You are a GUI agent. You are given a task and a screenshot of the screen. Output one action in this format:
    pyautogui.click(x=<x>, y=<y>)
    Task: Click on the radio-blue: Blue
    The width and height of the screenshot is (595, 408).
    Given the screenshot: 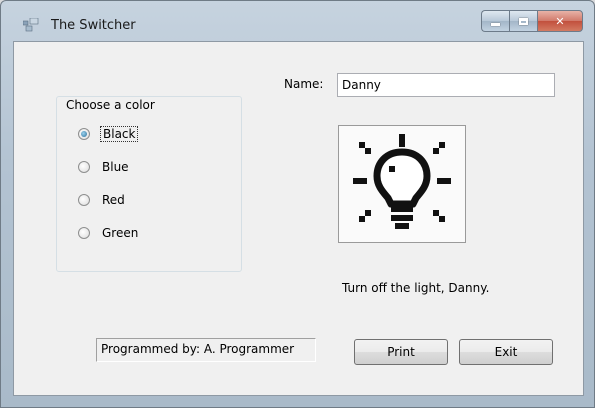 What is the action you would take?
    pyautogui.click(x=104, y=167)
    